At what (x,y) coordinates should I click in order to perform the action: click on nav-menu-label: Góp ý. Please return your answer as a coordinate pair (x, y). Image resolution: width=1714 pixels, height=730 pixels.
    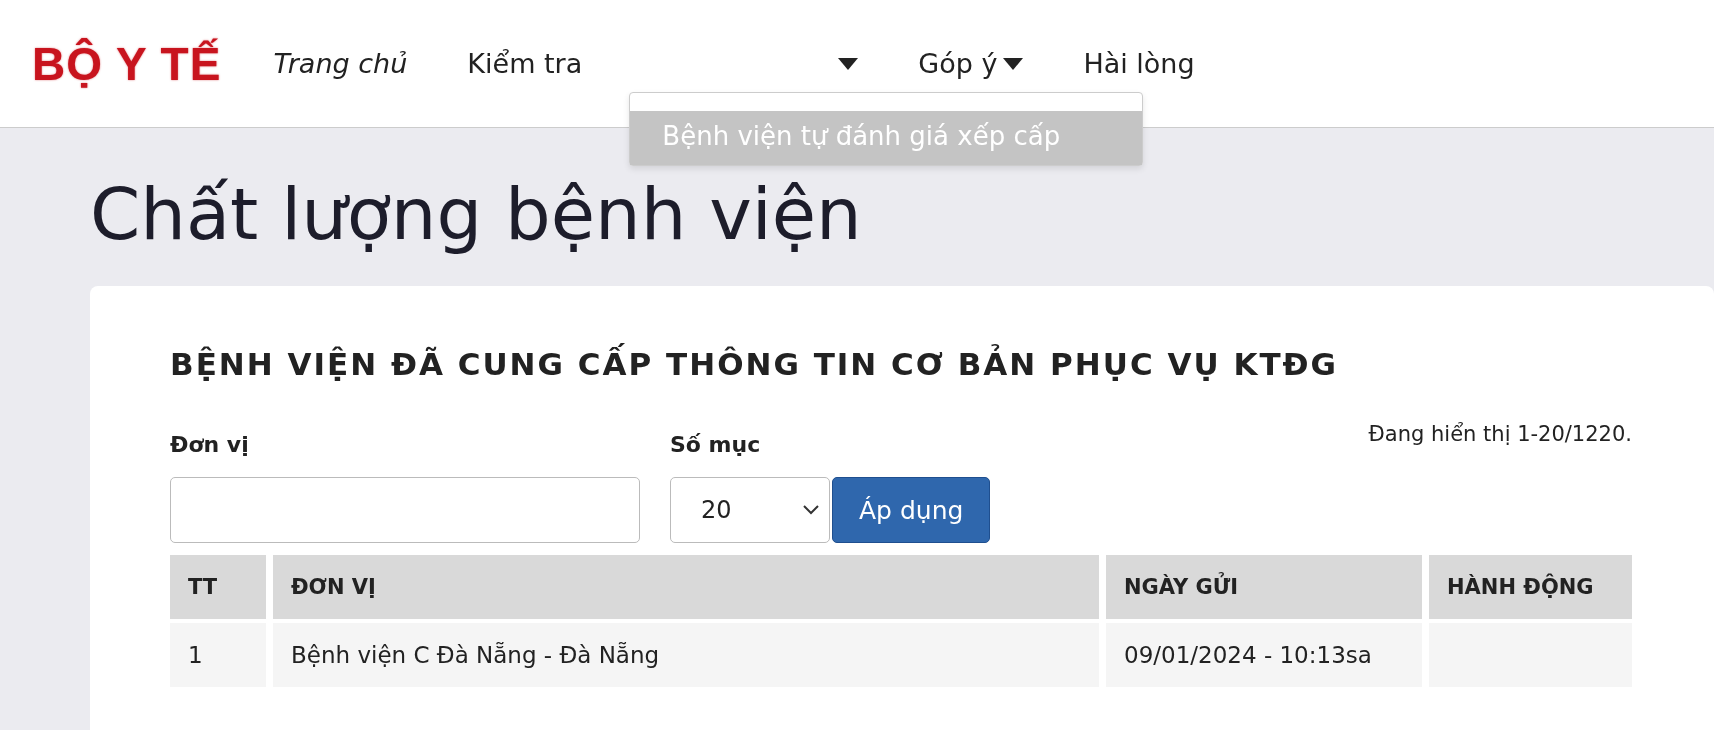
    Looking at the image, I should click on (958, 63).